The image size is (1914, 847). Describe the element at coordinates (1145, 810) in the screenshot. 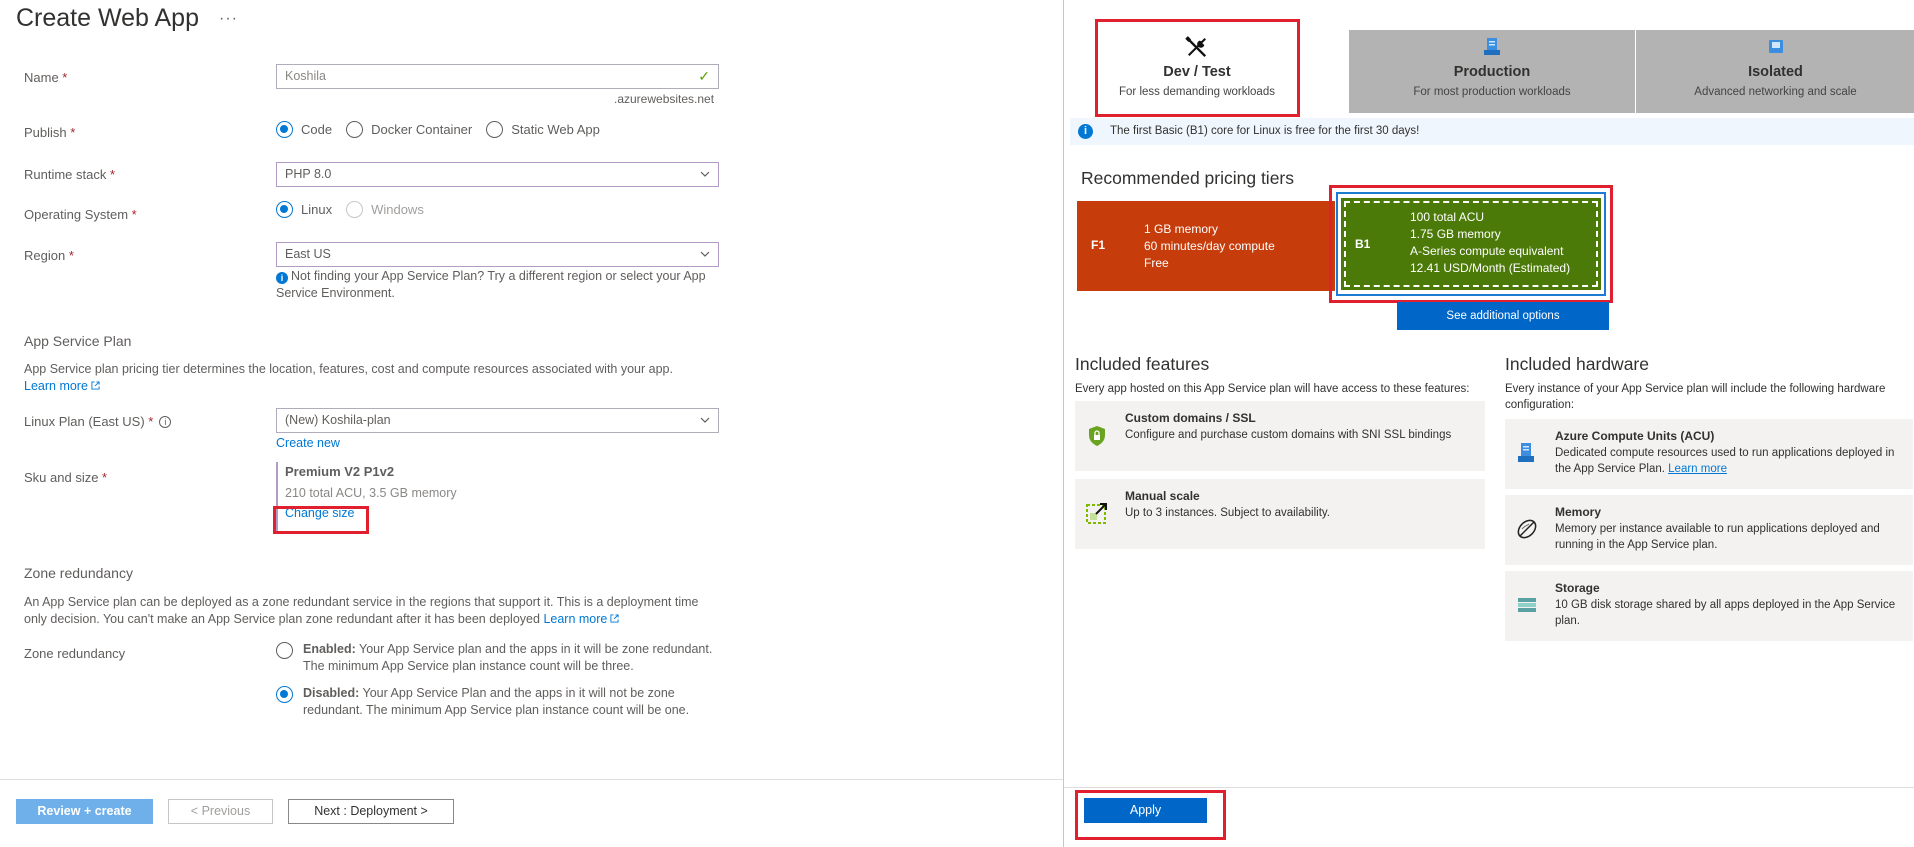

I see `apply-button: Apply` at that location.